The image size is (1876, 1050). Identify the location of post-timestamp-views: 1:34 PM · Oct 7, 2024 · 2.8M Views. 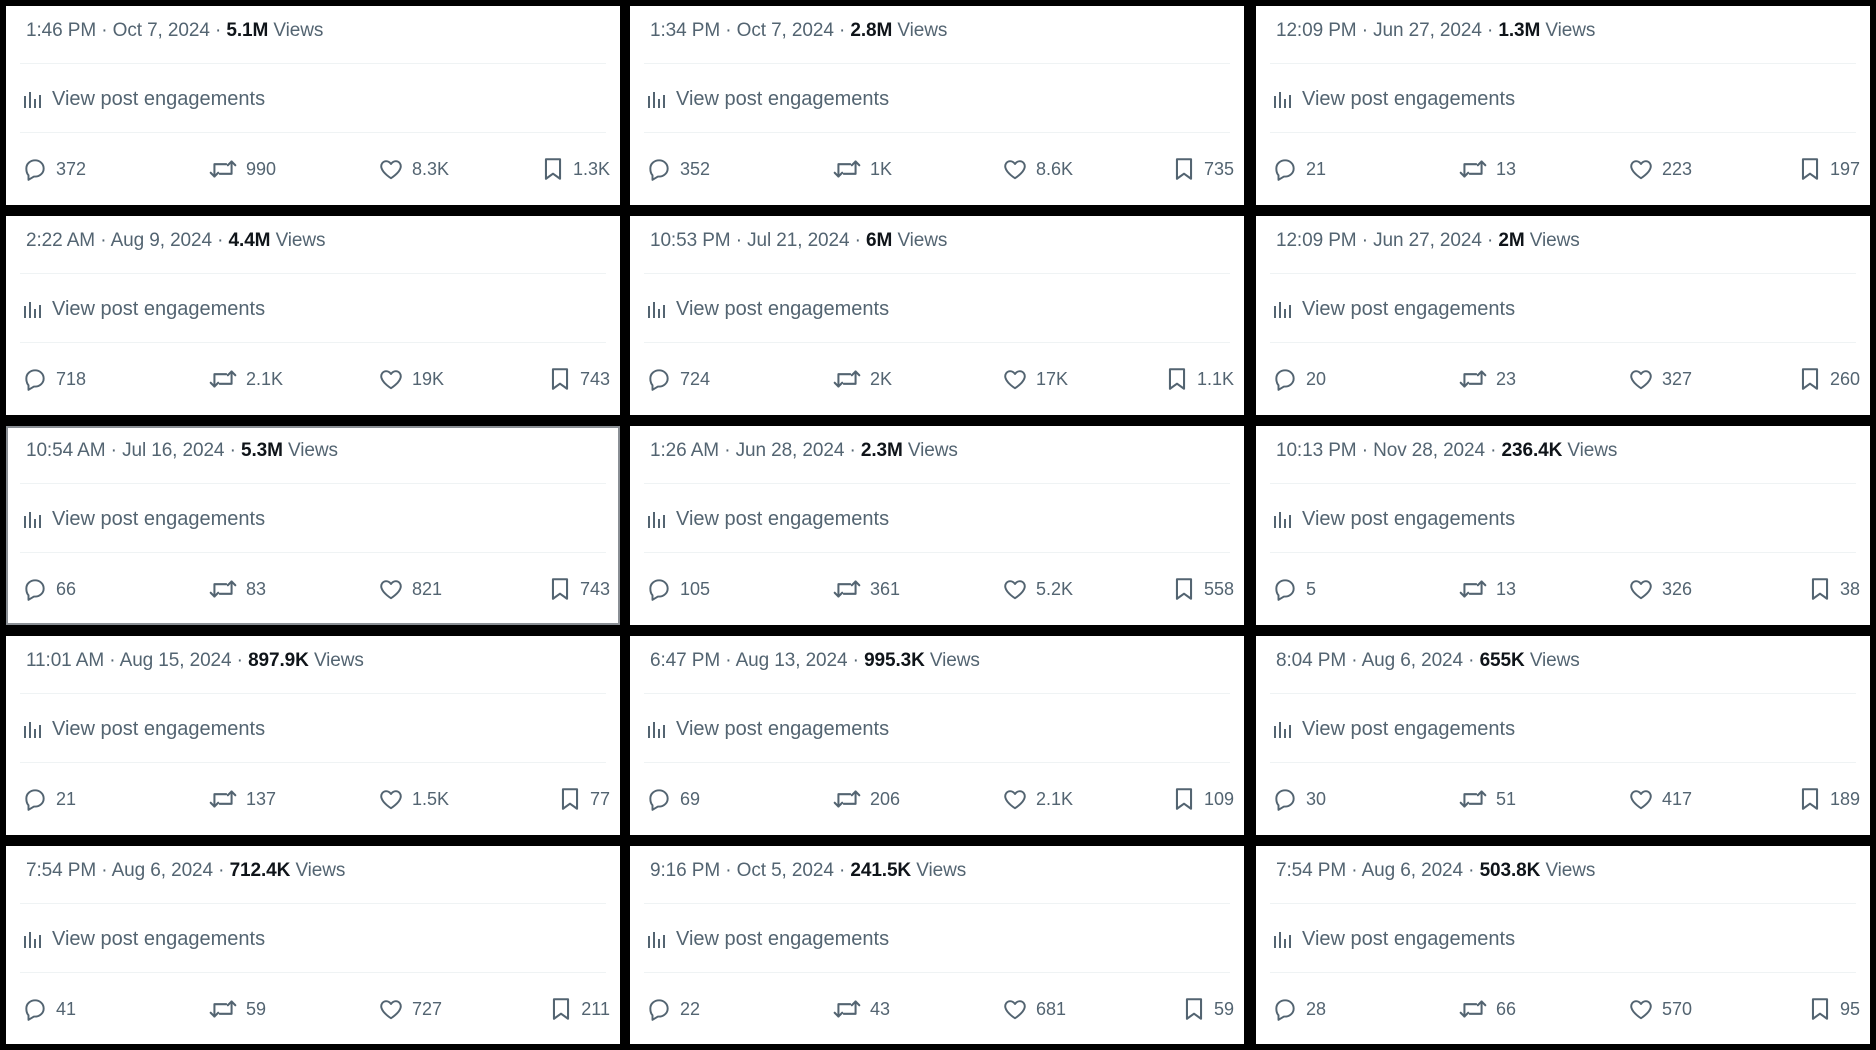
(798, 31).